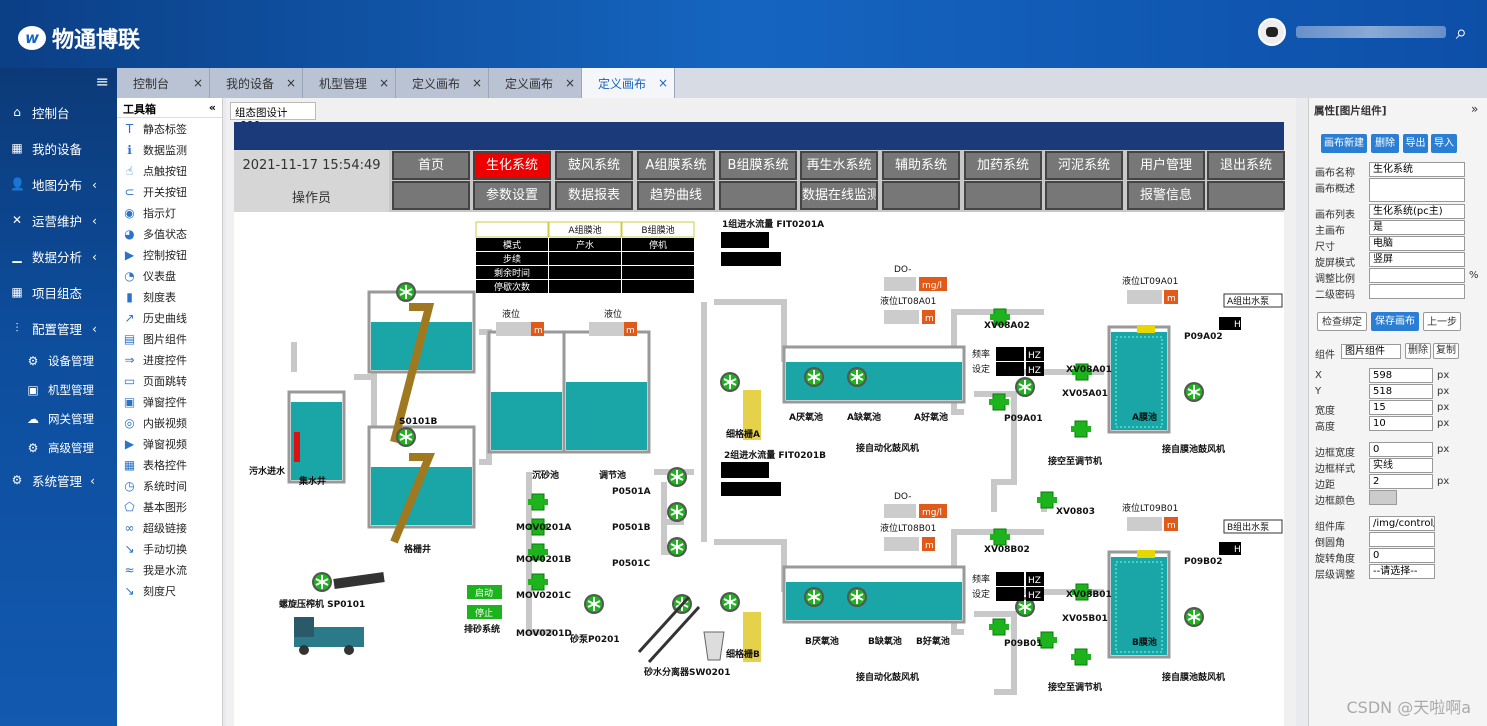 The image size is (1487, 726). Describe the element at coordinates (1246, 165) in the screenshot. I see `nav-button-10: 退出系统` at that location.